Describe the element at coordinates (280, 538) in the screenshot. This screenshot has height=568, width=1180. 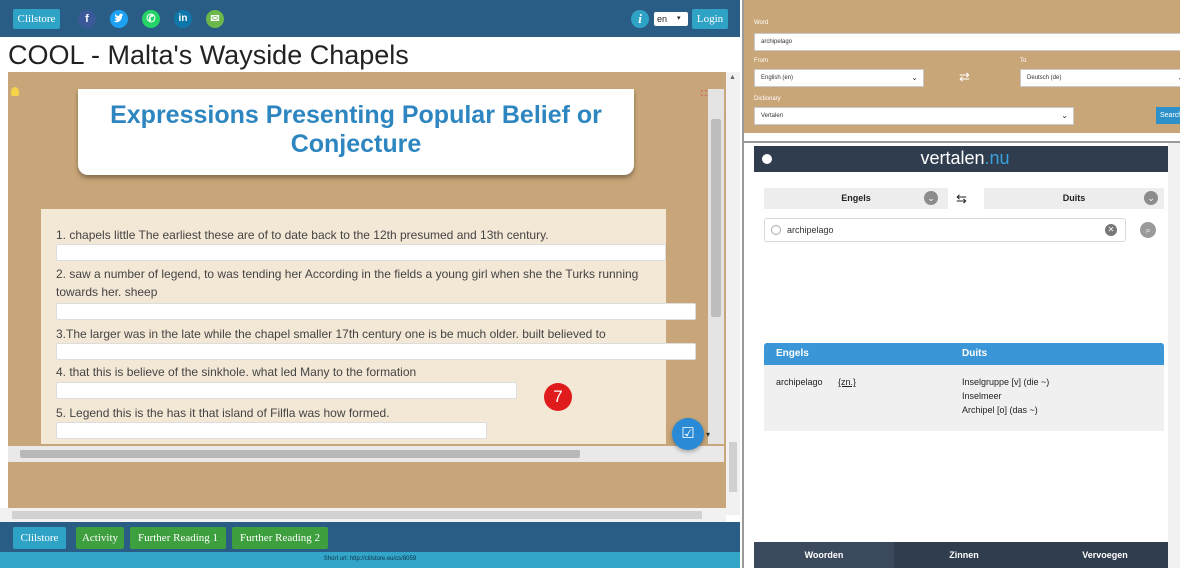
I see `further-reading-2-button: Further Reading 2` at that location.